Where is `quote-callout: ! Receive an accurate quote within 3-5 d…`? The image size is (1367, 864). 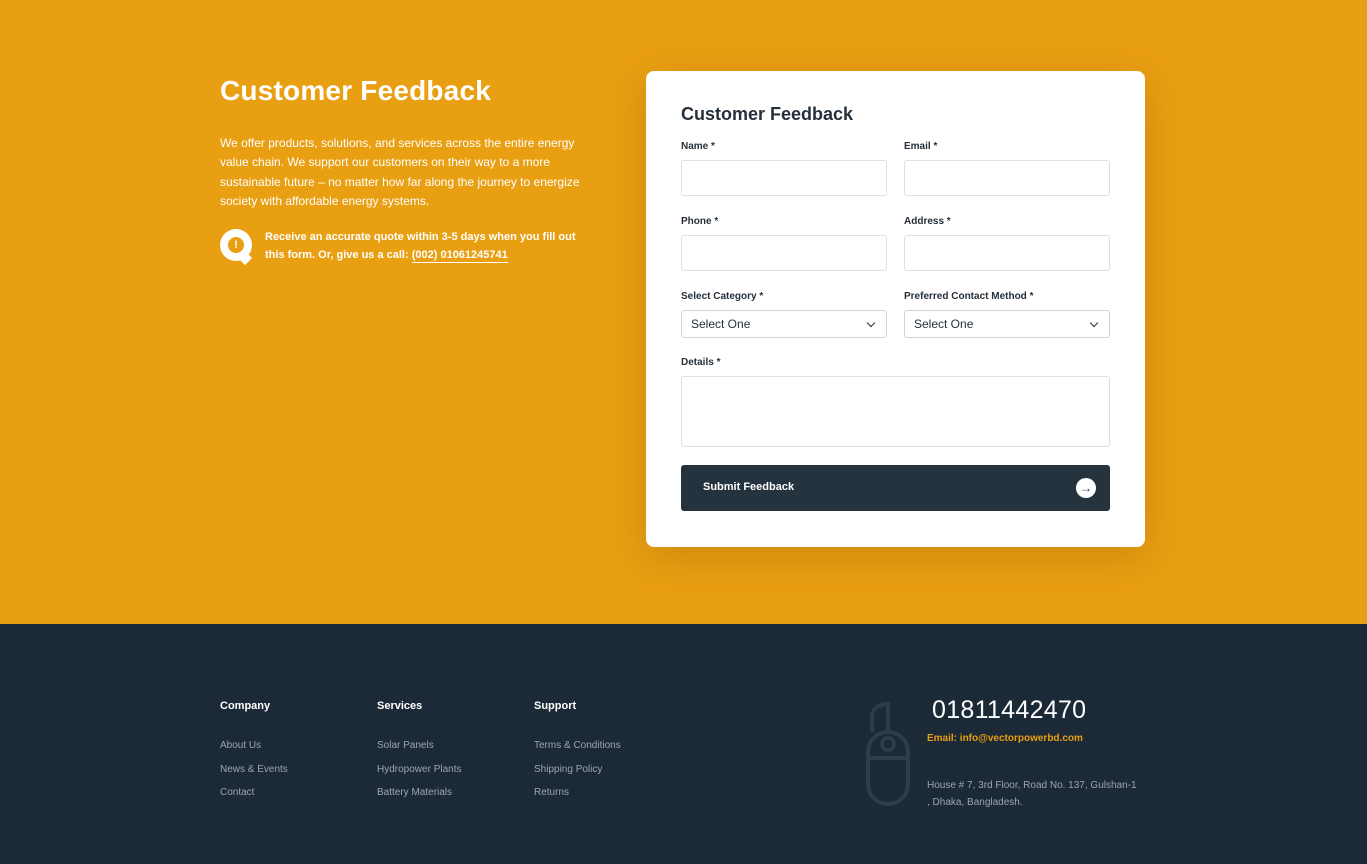
quote-callout: ! Receive an accurate quote within 3-5 d… is located at coordinates (407, 246).